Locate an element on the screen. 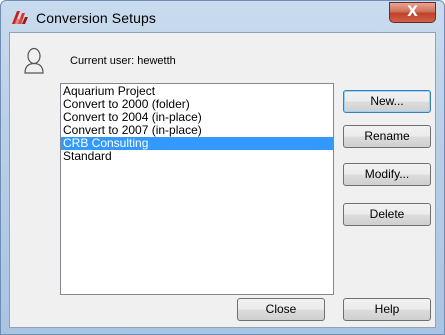 The width and height of the screenshot is (445, 335). close-icon: X is located at coordinates (412, 12).